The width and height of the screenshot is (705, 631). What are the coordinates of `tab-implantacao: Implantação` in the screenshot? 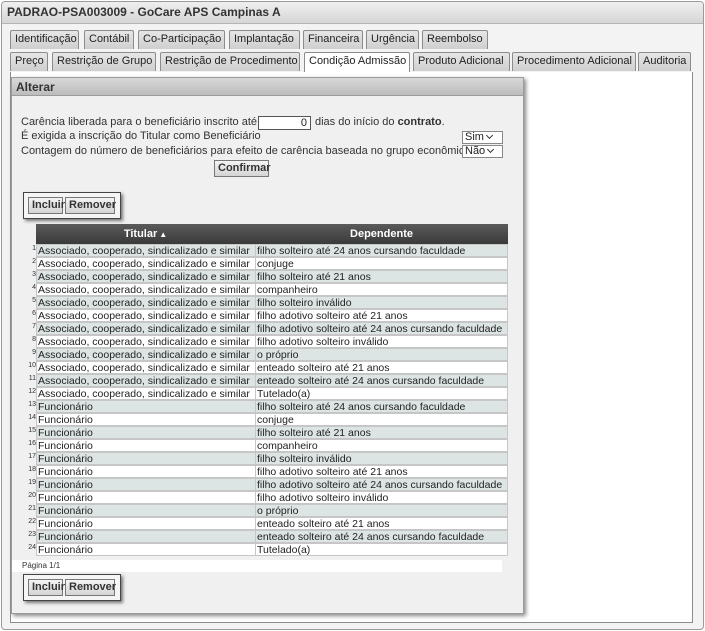 It's located at (264, 39).